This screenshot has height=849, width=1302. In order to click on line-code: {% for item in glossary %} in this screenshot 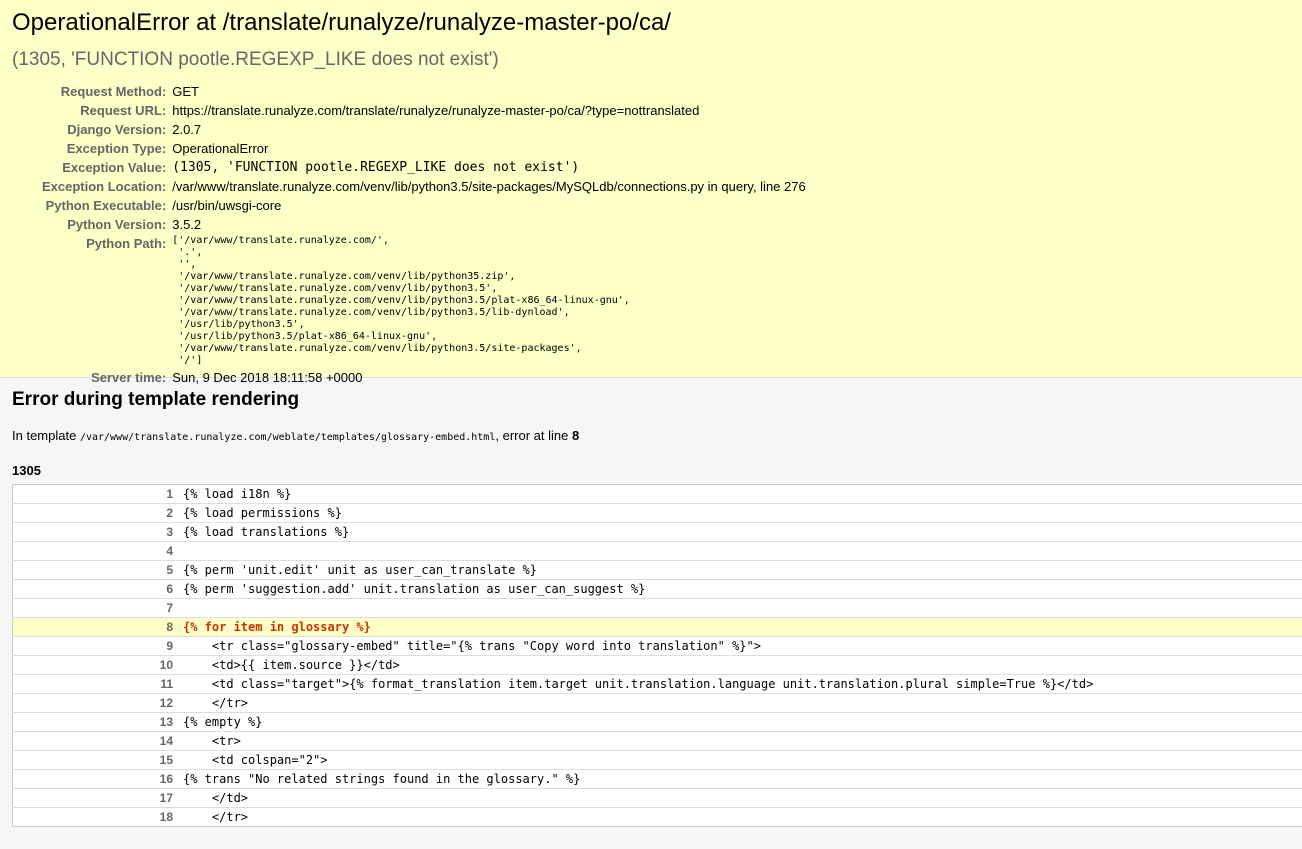, I will do `click(741, 627)`.